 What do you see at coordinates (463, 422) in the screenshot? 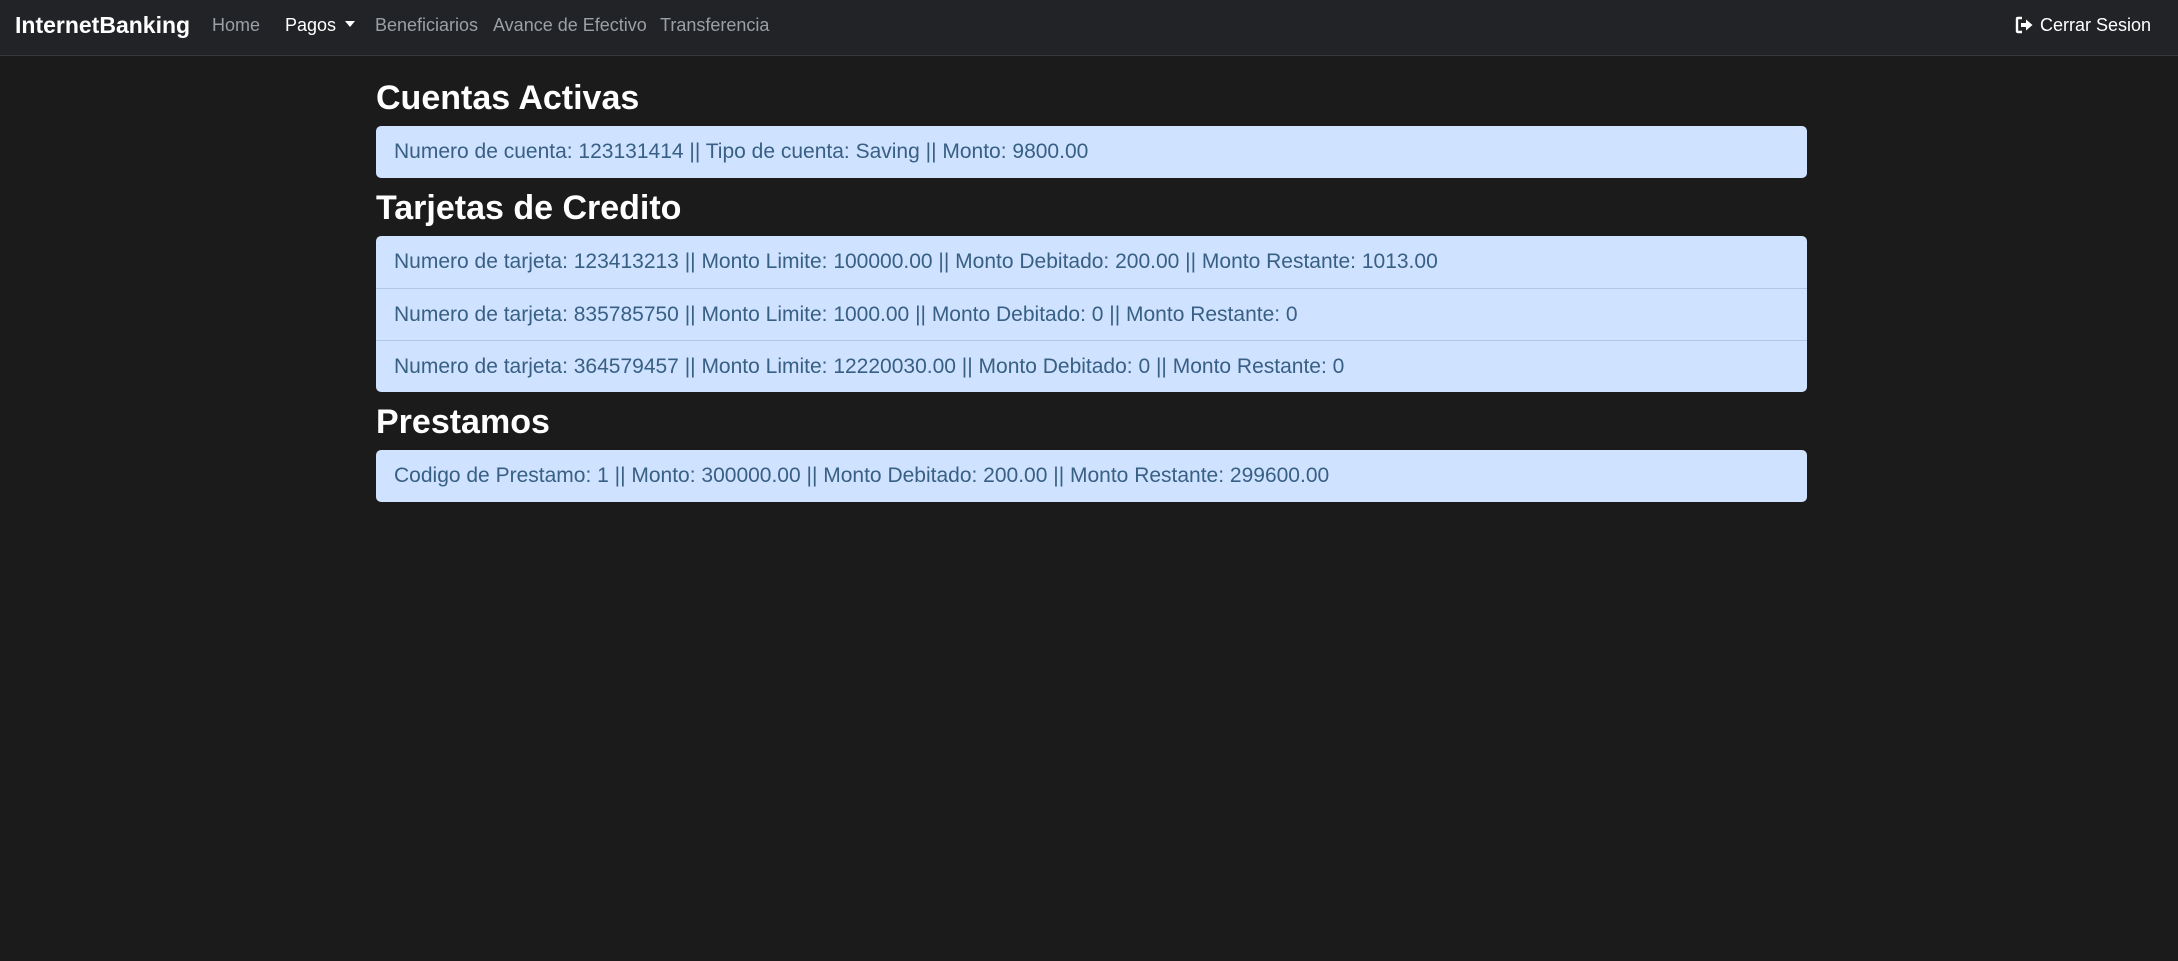
I see `loans-heading: Prestamos` at bounding box center [463, 422].